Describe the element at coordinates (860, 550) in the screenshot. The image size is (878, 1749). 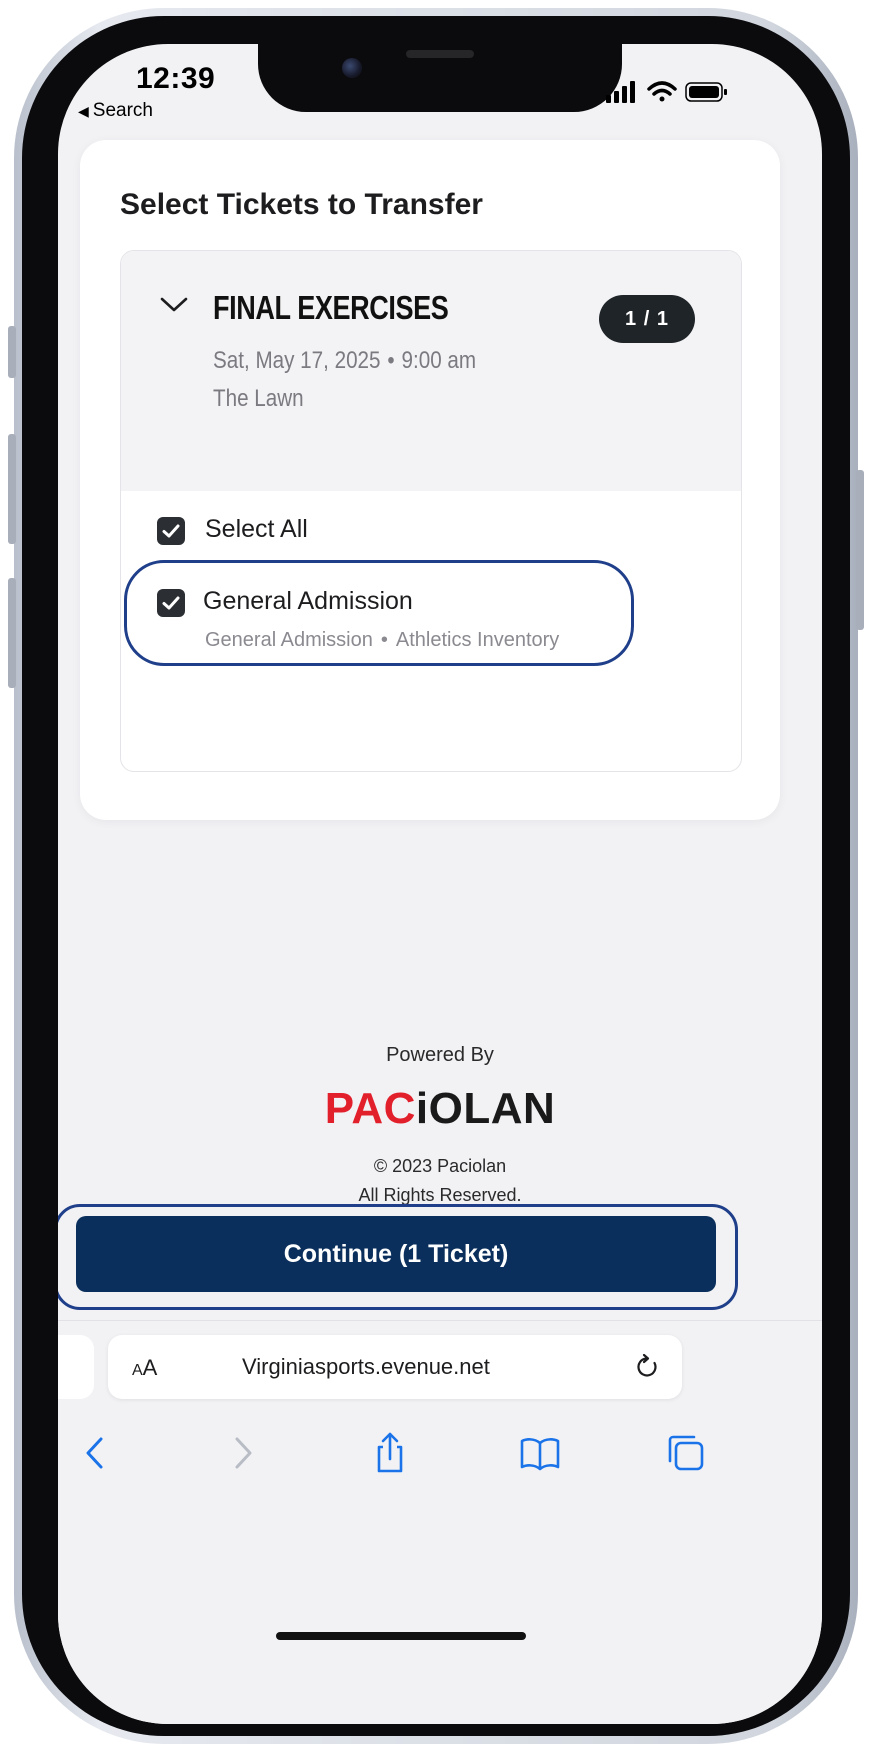
I see `power-button` at that location.